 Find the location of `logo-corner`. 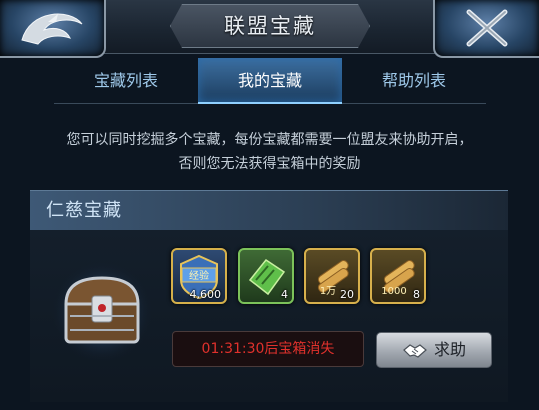

logo-corner is located at coordinates (53, 29).